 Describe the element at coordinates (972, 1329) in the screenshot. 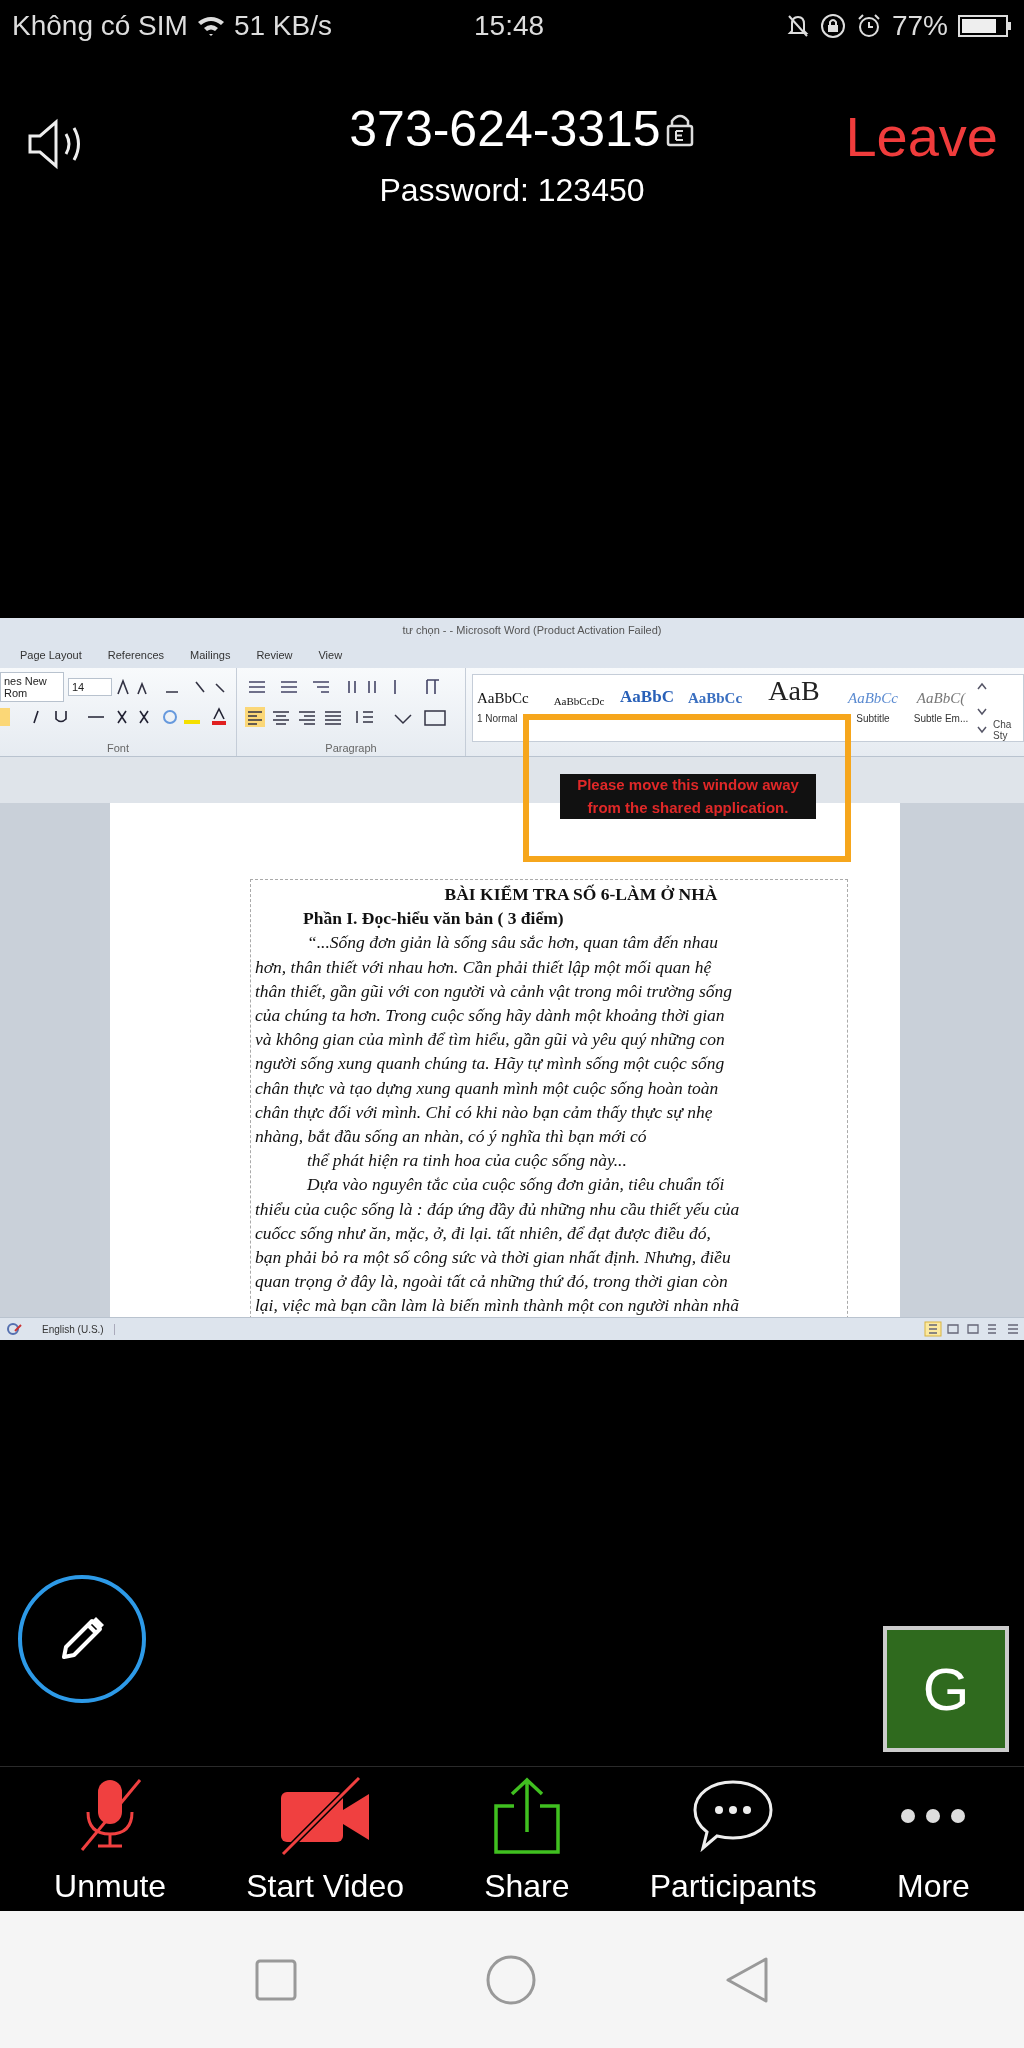

I see `view-buttons-icon` at that location.